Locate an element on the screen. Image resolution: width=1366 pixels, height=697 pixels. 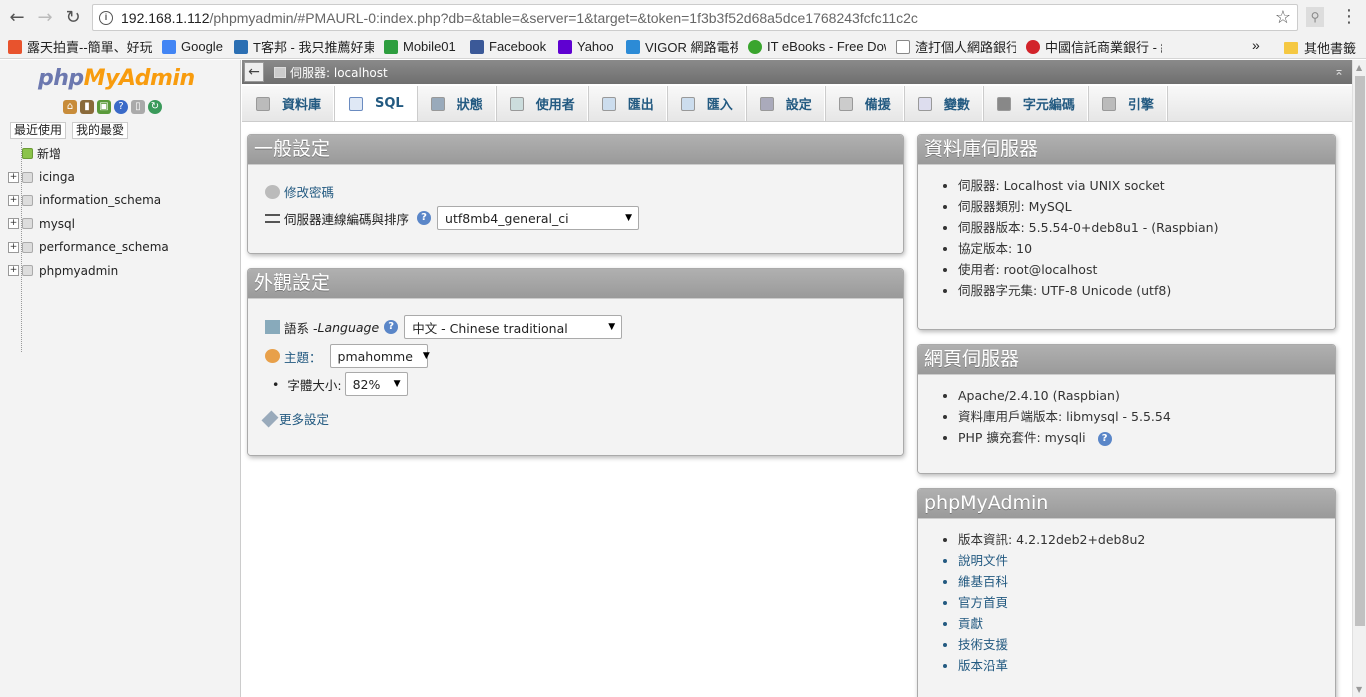
tree-db-performance-schema: + performance_schema is located at coordinates (88, 247).